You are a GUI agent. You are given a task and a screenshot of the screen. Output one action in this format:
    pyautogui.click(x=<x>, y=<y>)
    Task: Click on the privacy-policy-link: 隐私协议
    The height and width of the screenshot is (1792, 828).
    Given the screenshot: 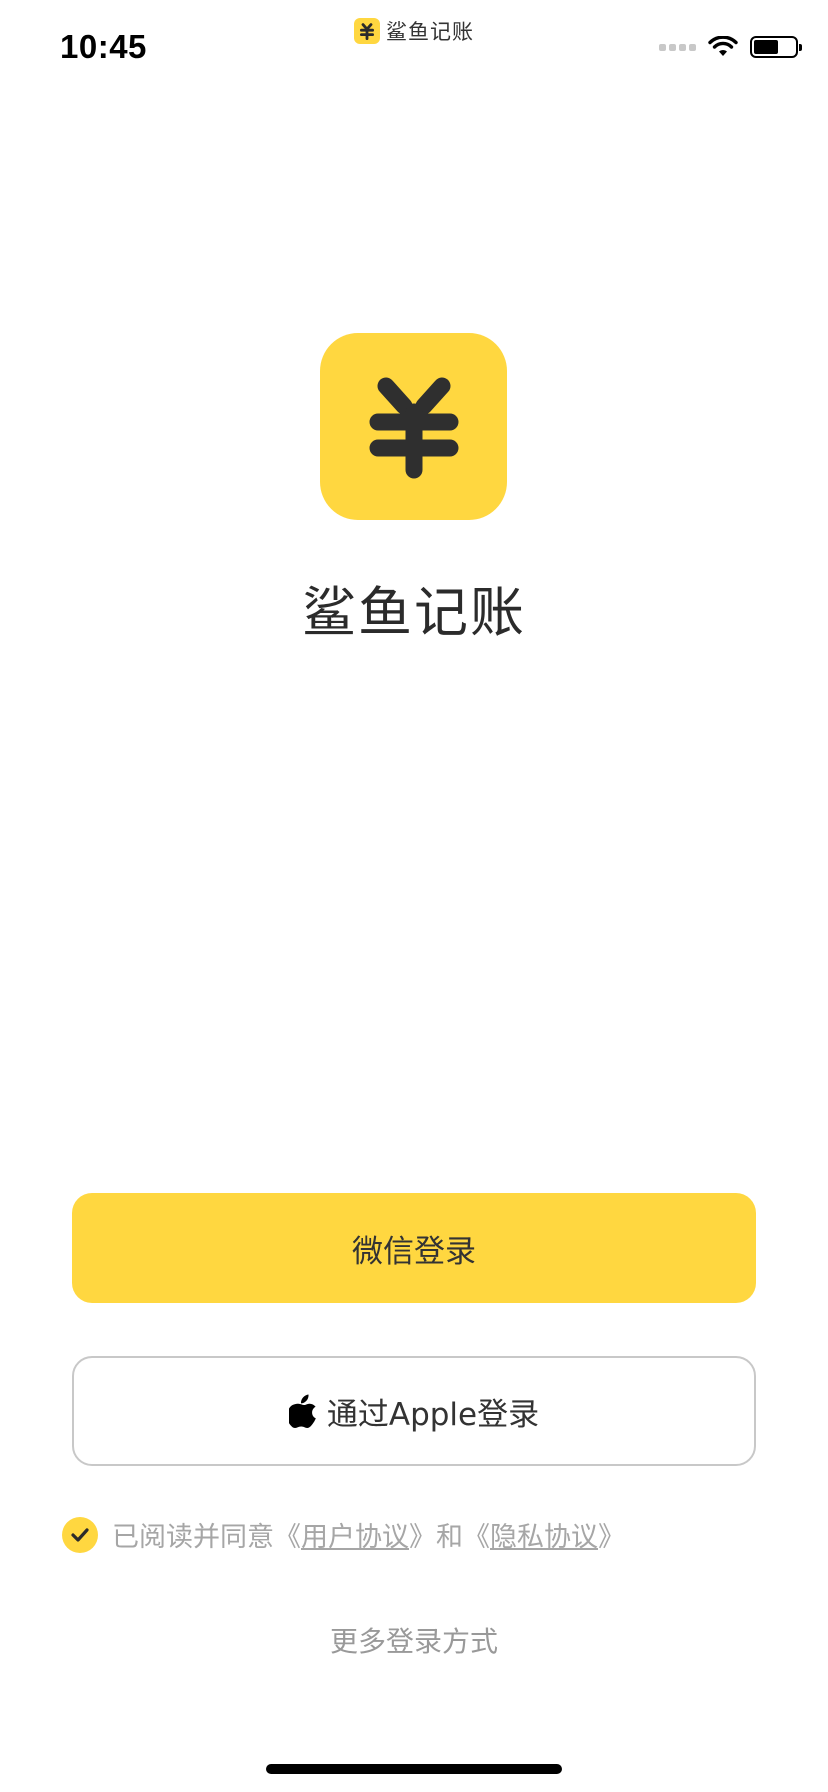 What is the action you would take?
    pyautogui.click(x=544, y=1537)
    